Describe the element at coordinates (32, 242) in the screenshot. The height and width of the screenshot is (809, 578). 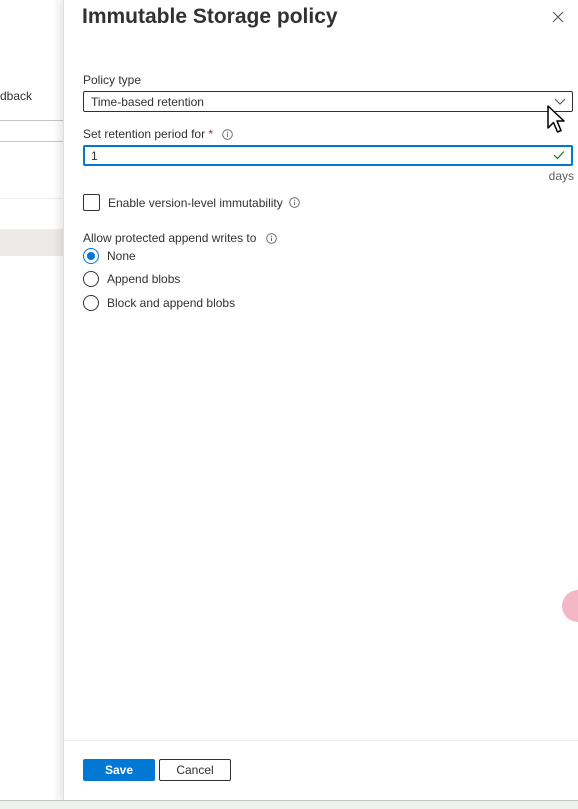
I see `background-list-row` at that location.